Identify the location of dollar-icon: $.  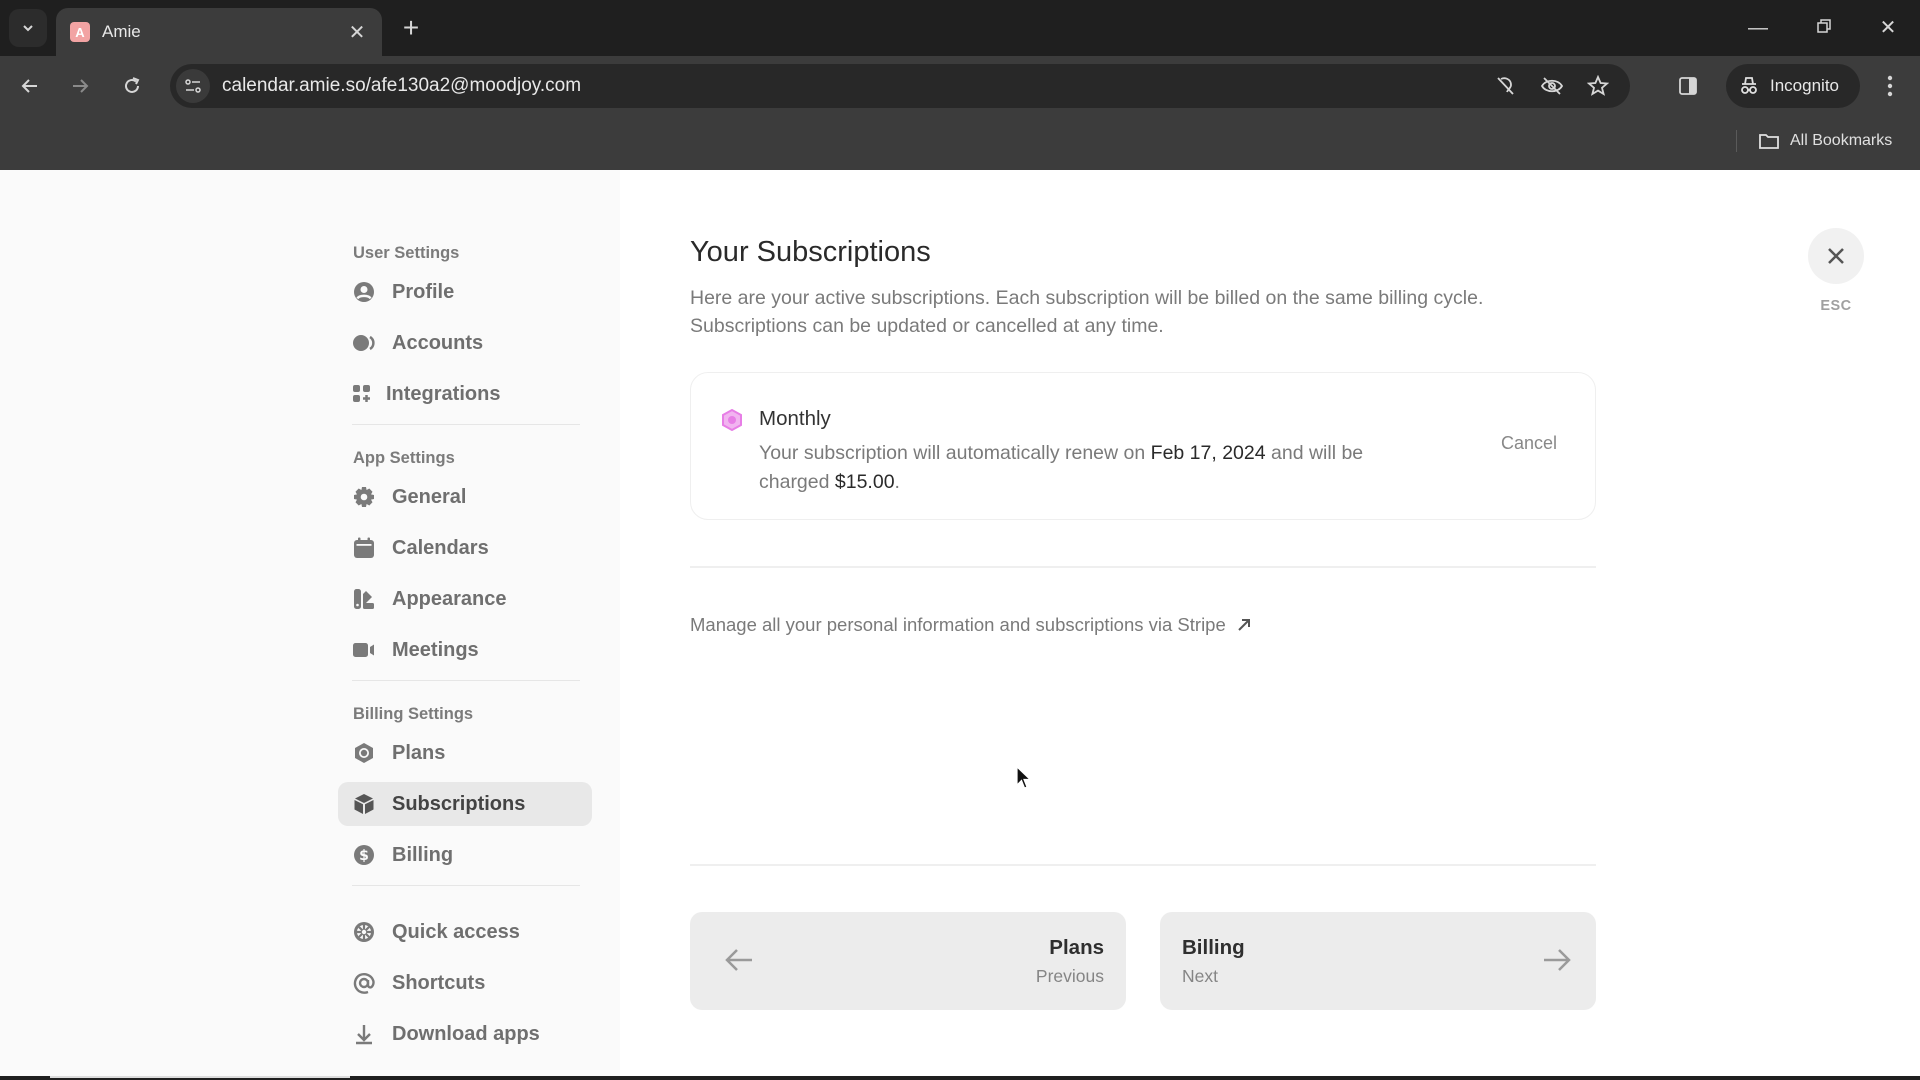
(364, 855).